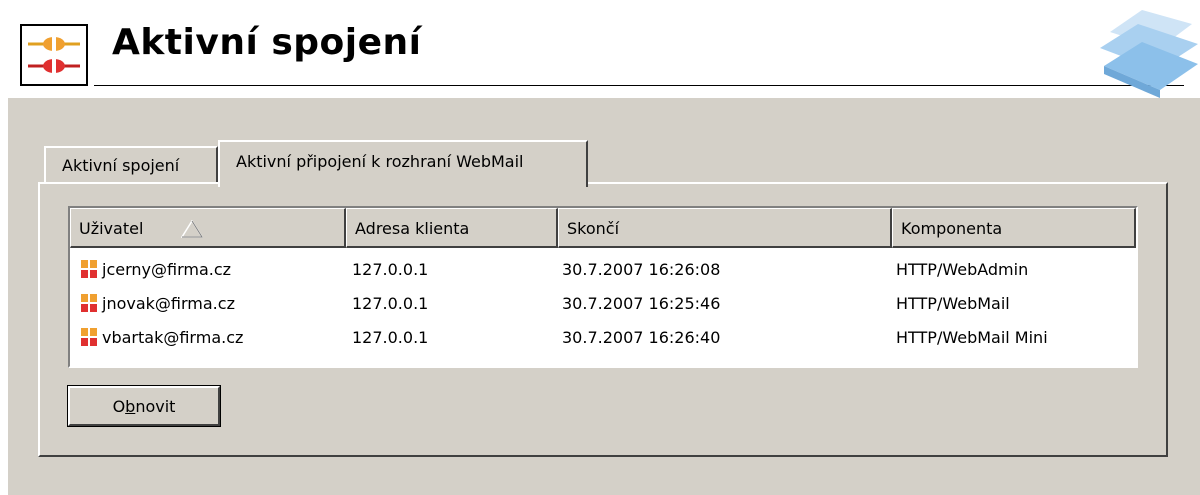 The width and height of the screenshot is (1200, 495). What do you see at coordinates (972, 337) in the screenshot?
I see `cell-component: HTTP/WebMail Mini` at bounding box center [972, 337].